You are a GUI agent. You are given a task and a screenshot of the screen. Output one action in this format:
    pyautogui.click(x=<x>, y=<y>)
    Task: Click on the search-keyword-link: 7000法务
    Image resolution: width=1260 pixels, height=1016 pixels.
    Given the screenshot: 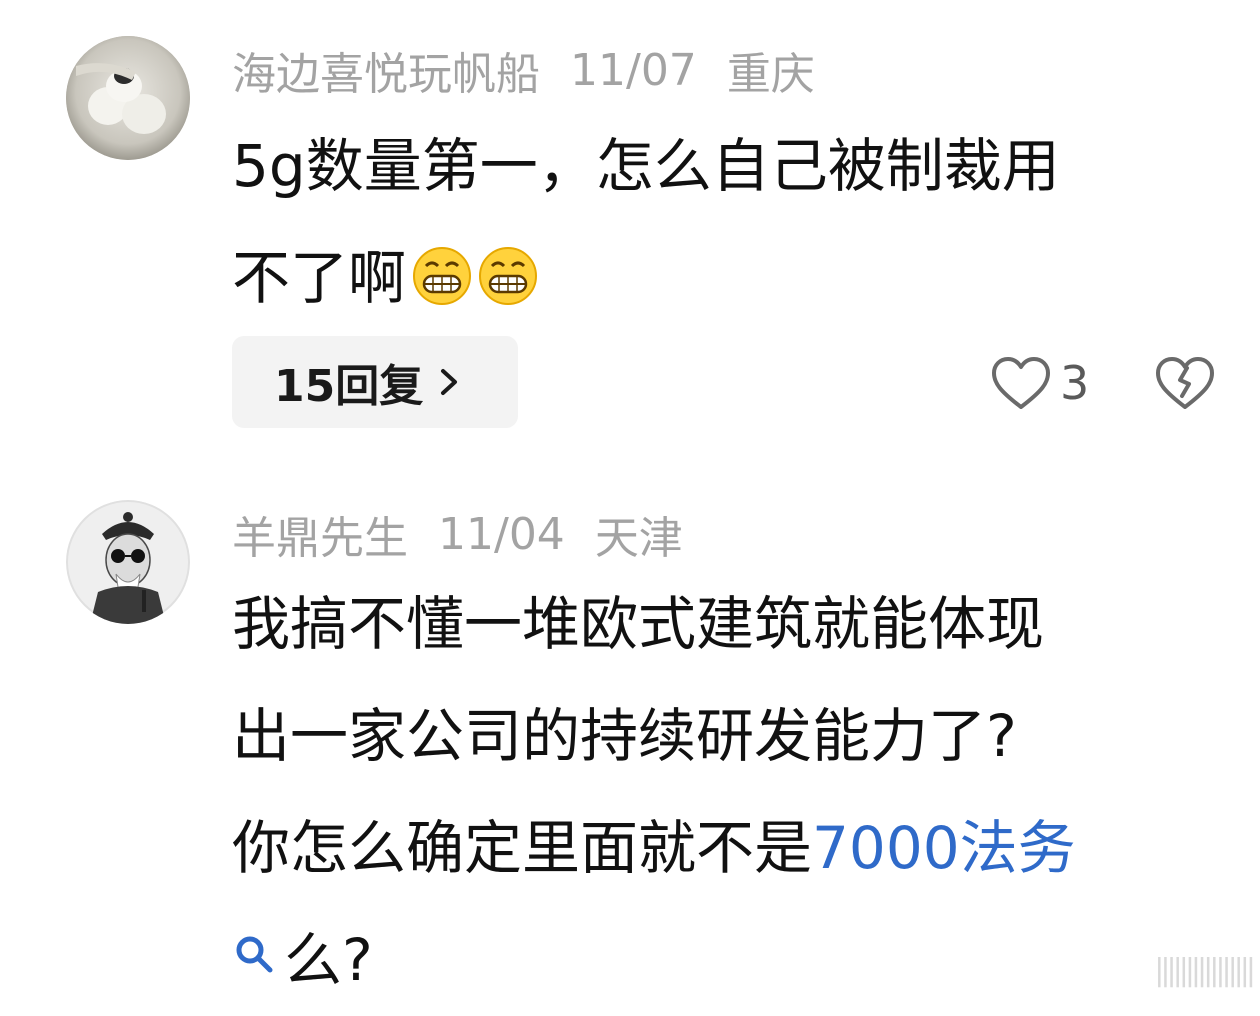 What is the action you would take?
    pyautogui.click(x=944, y=848)
    